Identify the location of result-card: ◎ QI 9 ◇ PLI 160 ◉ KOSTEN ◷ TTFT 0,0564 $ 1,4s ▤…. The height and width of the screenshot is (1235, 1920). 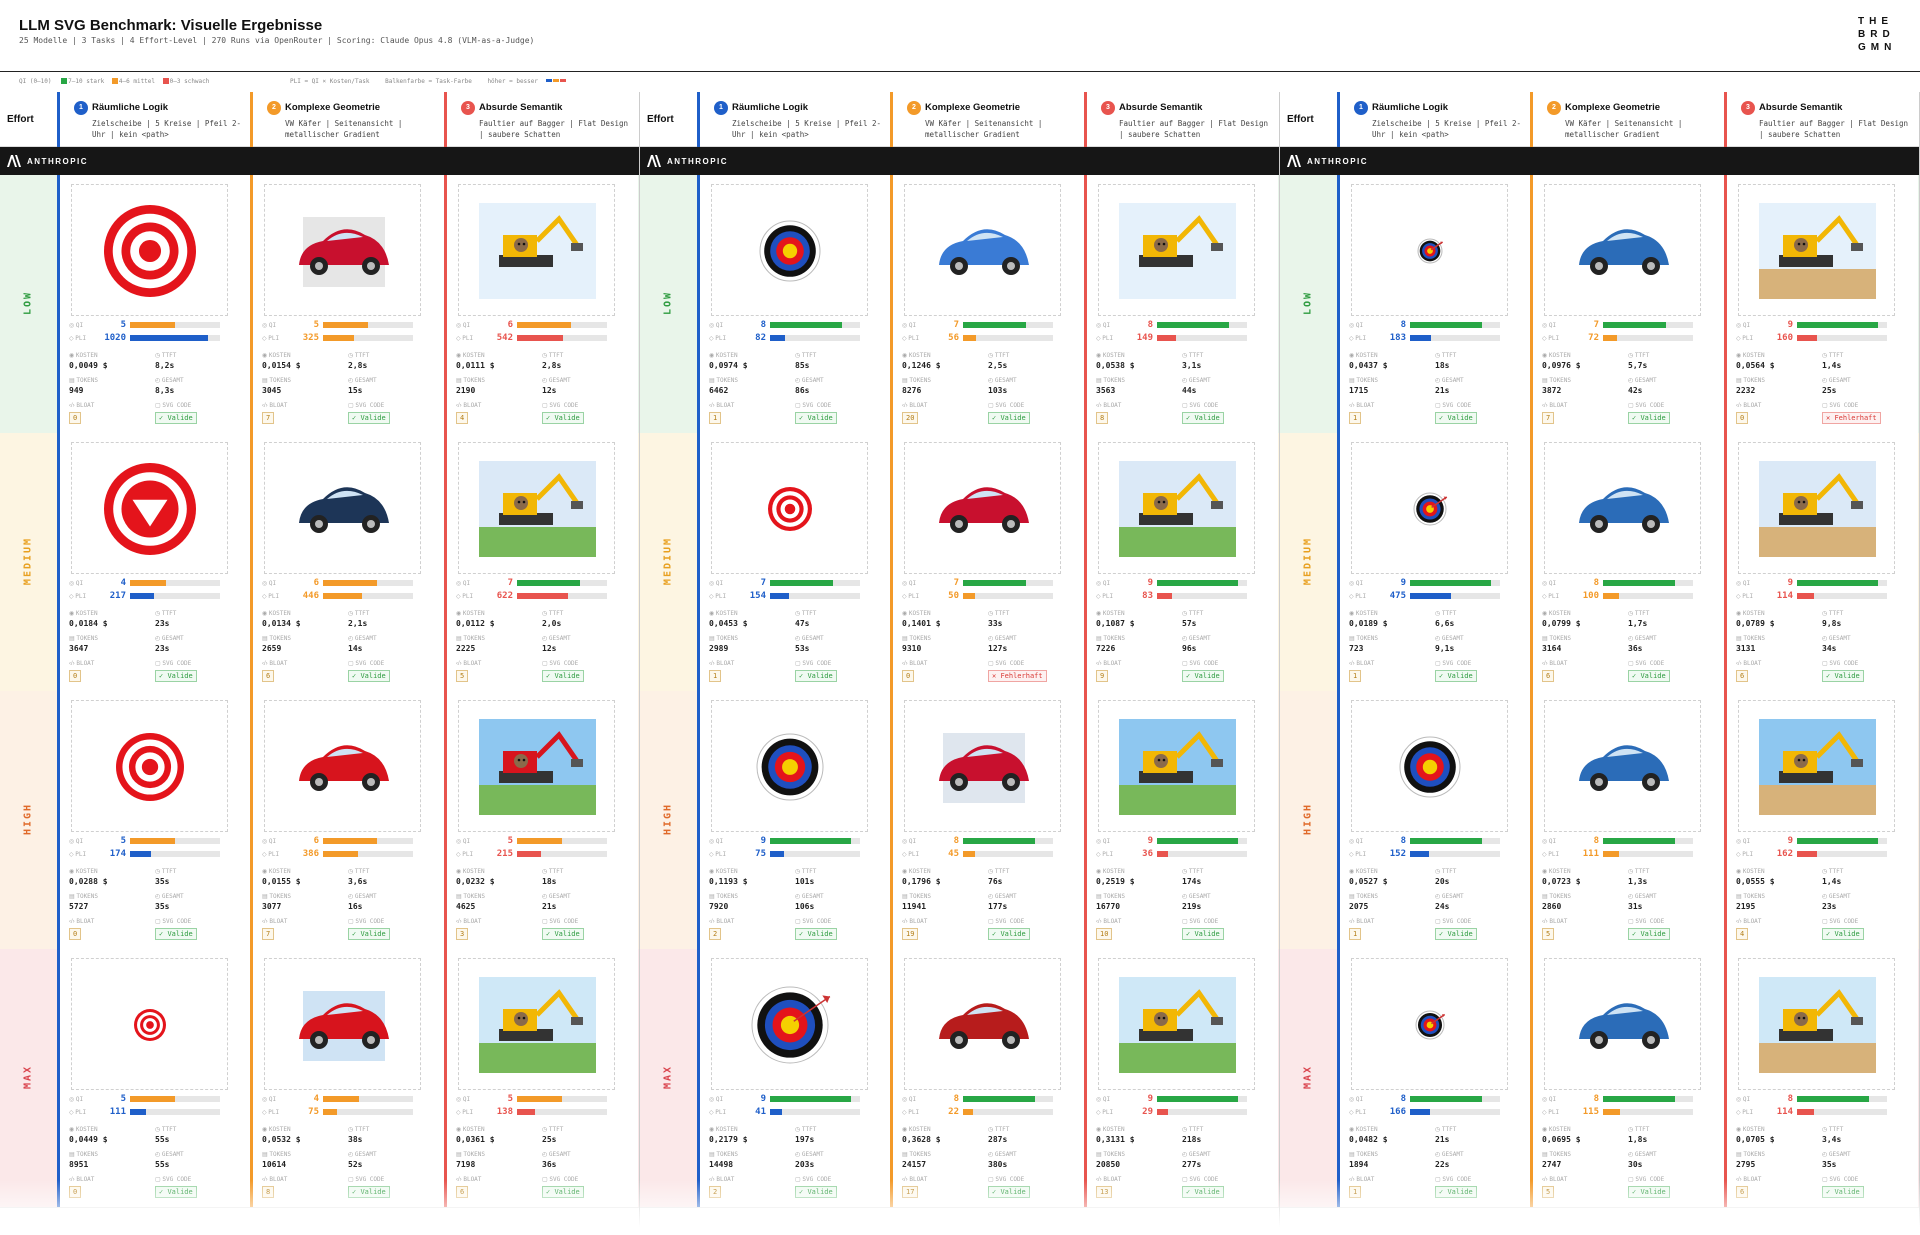
(1821, 304).